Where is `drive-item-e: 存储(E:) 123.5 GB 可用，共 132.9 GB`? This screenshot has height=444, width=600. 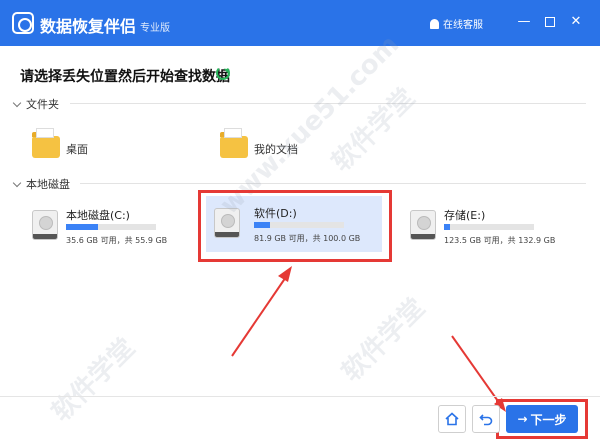
drive-item-e: 存储(E:) 123.5 GB 可用，共 132.9 GB is located at coordinates (492, 225).